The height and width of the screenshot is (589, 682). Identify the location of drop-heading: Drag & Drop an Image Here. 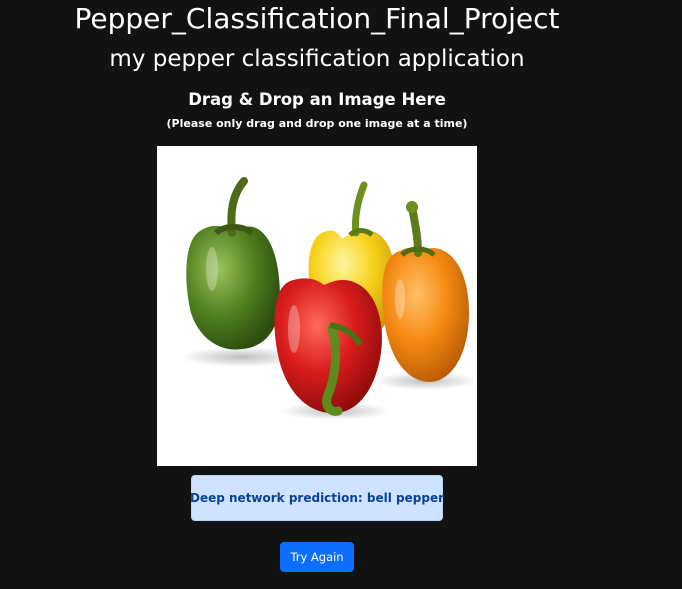
(317, 99).